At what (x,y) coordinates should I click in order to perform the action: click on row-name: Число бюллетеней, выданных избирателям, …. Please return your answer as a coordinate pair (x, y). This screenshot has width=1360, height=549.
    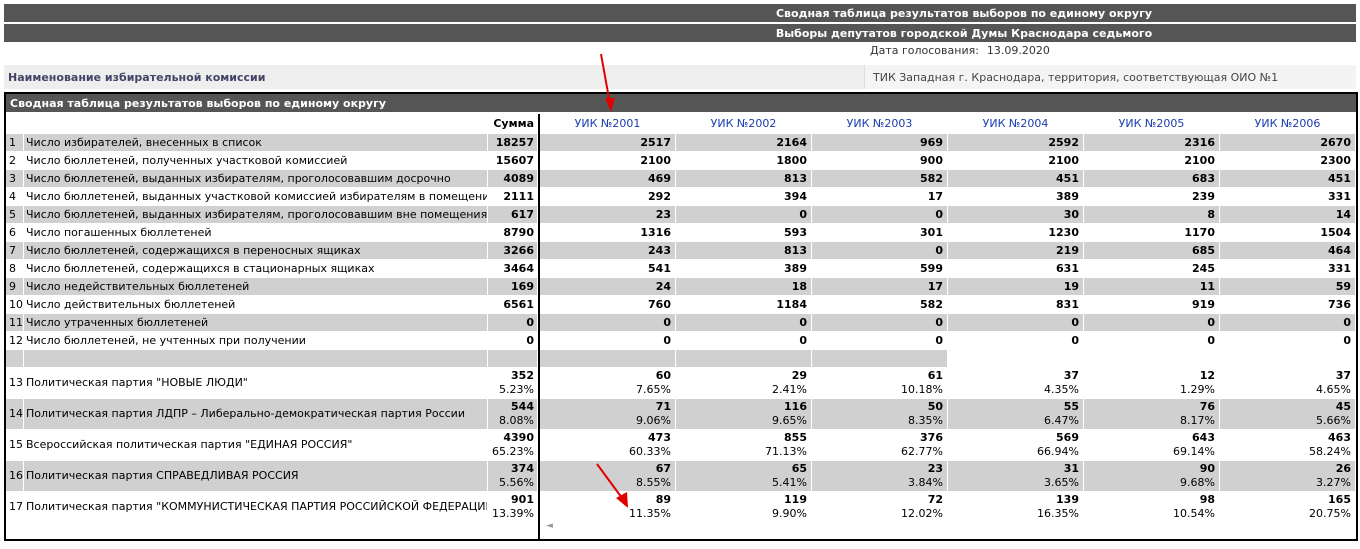
    Looking at the image, I should click on (256, 215).